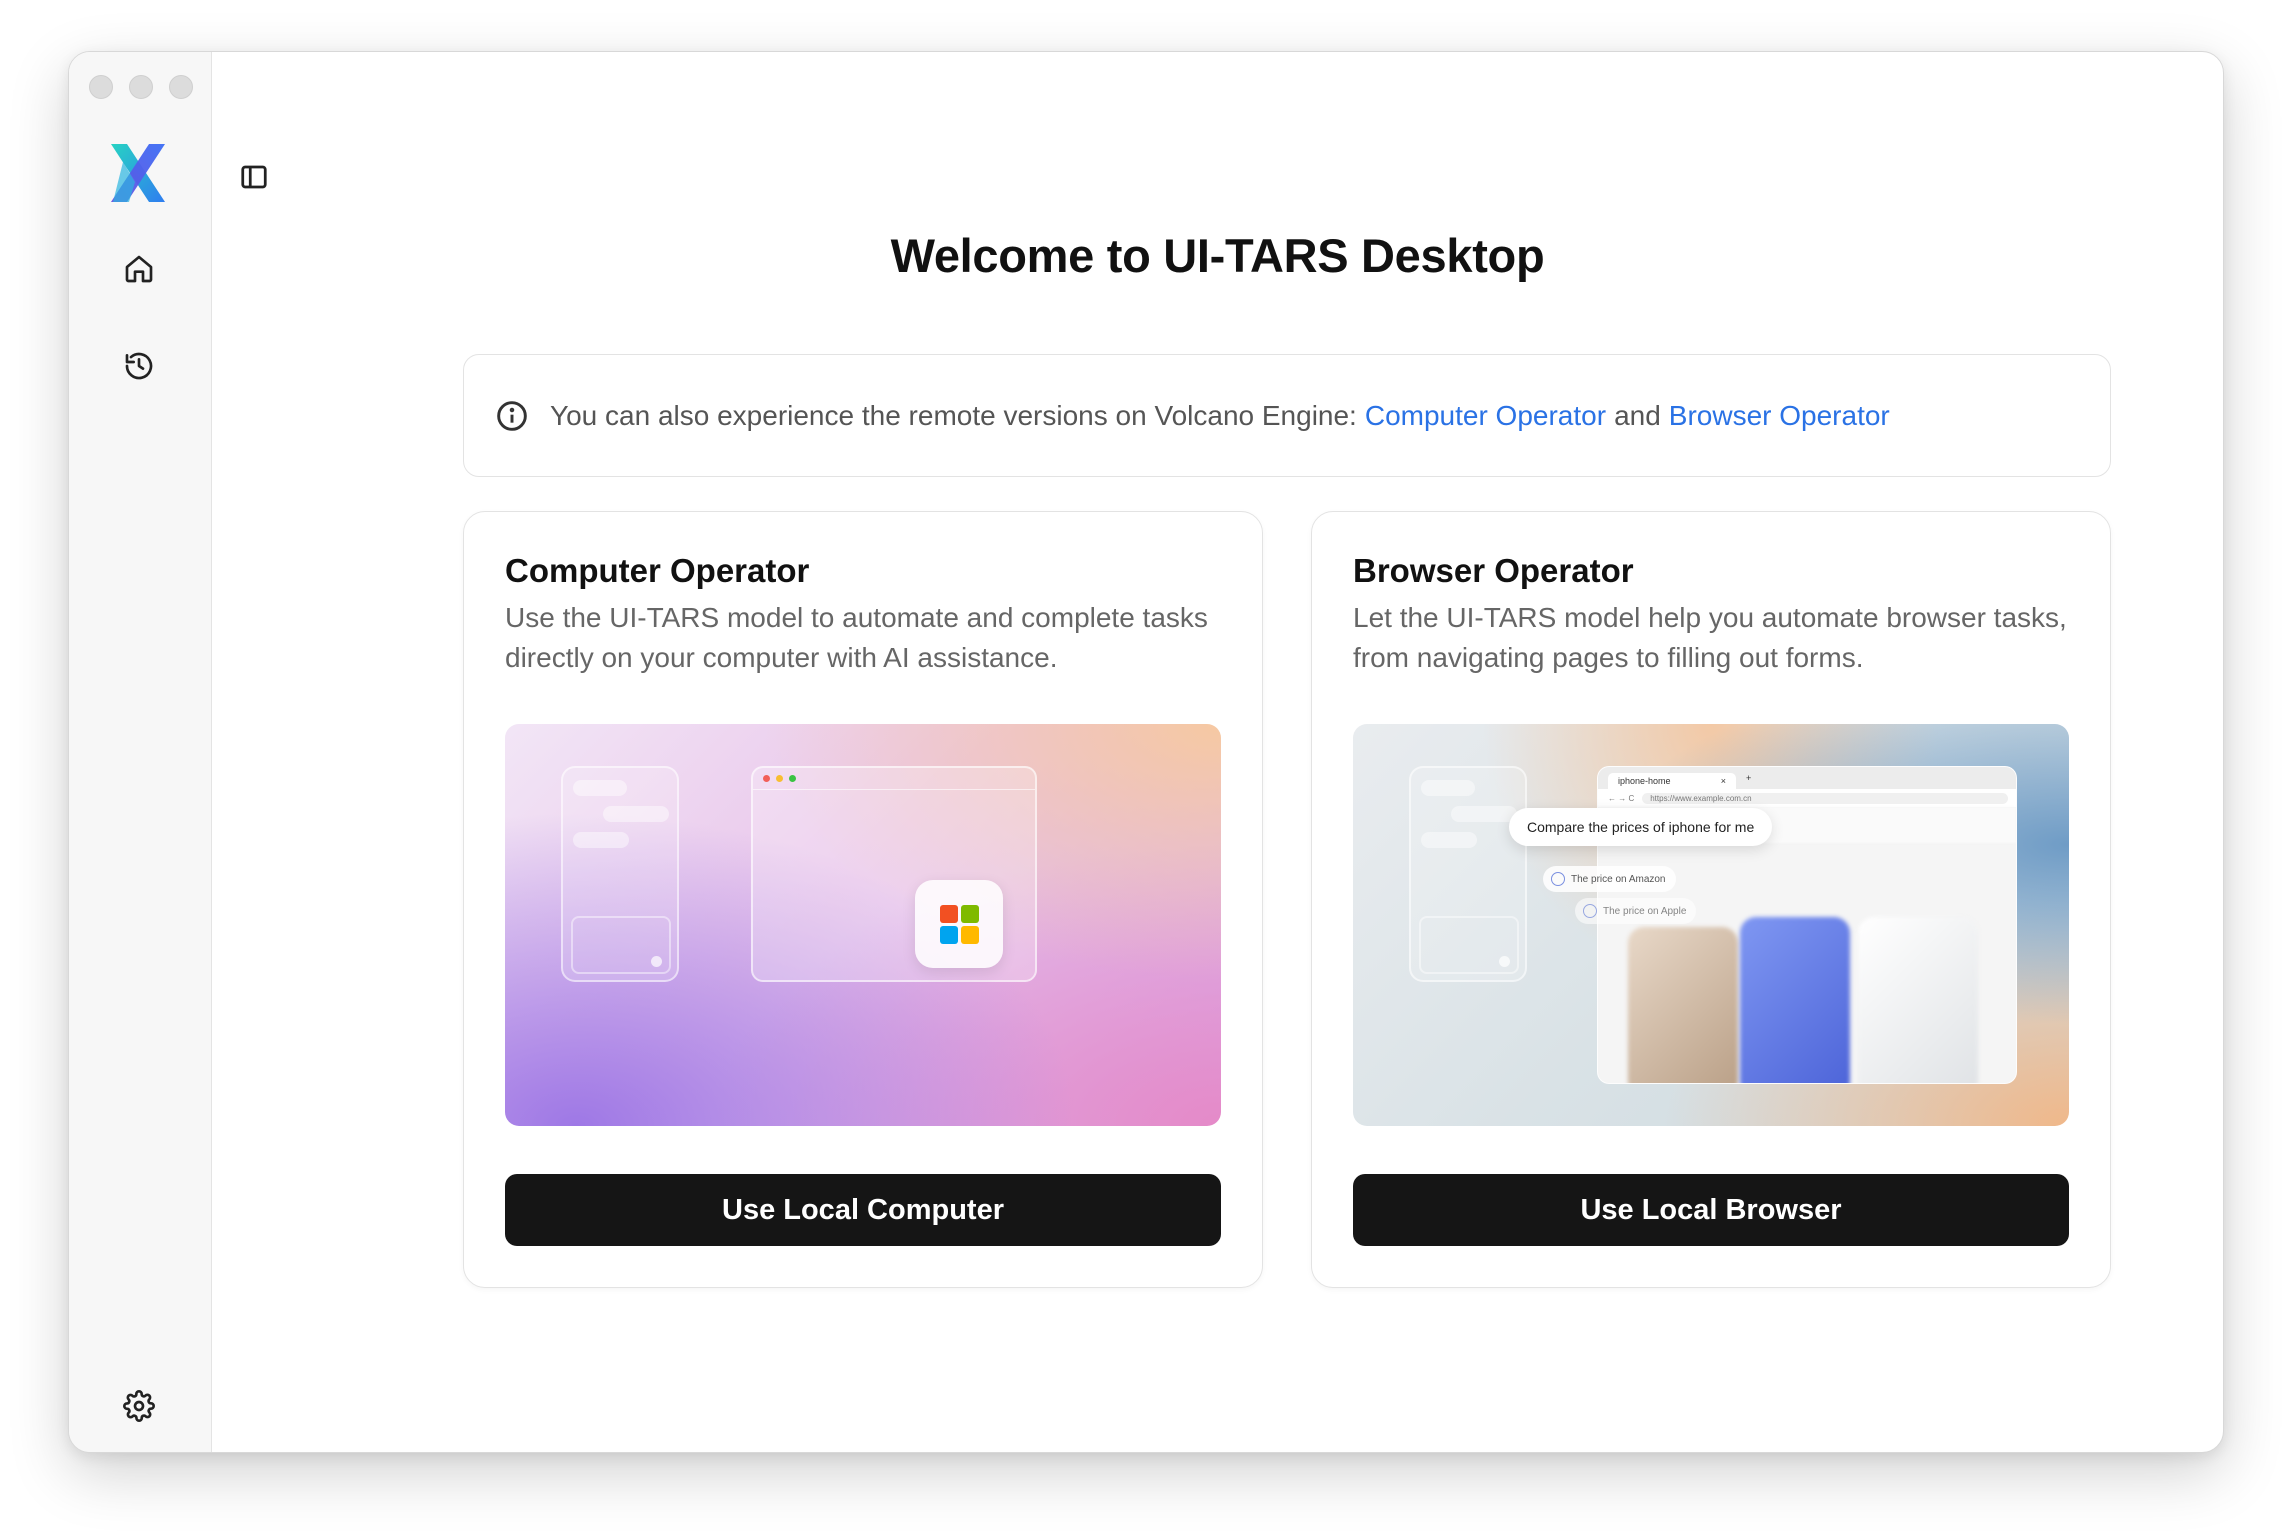 The width and height of the screenshot is (2292, 1536). I want to click on close-window-button, so click(101, 87).